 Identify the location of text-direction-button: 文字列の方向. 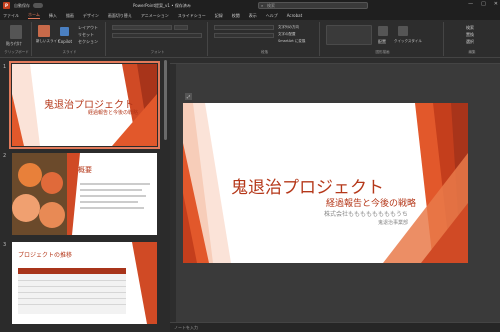
(288, 27).